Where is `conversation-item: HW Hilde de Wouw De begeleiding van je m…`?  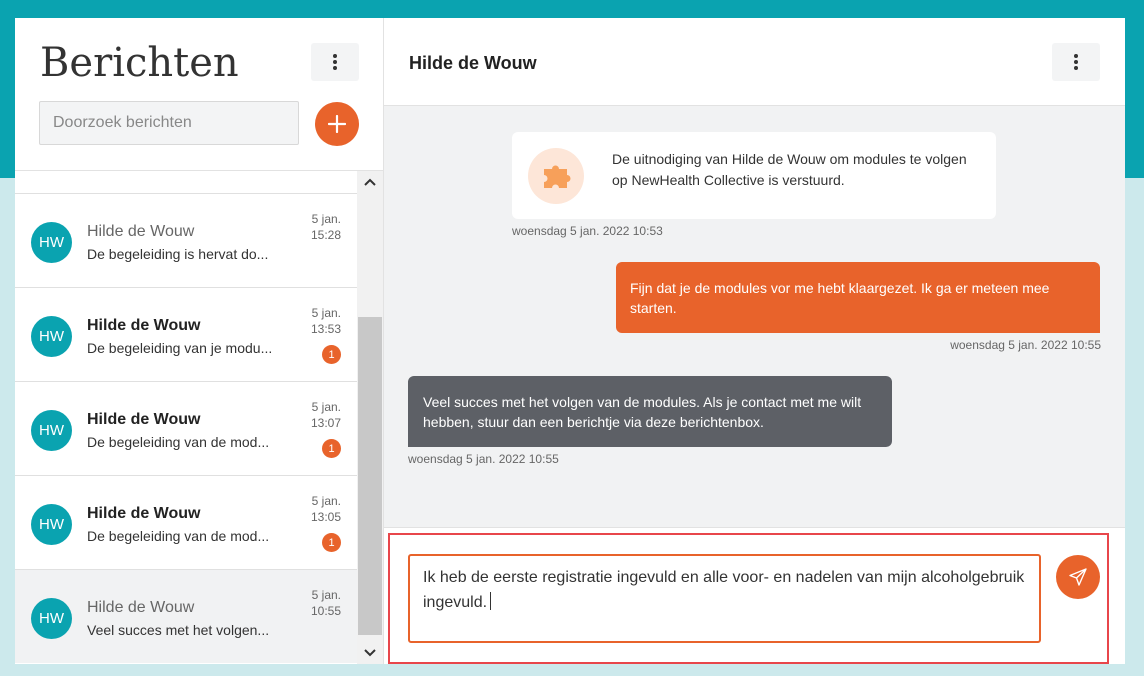
conversation-item: HW Hilde de Wouw De begeleiding van je m… is located at coordinates (186, 334).